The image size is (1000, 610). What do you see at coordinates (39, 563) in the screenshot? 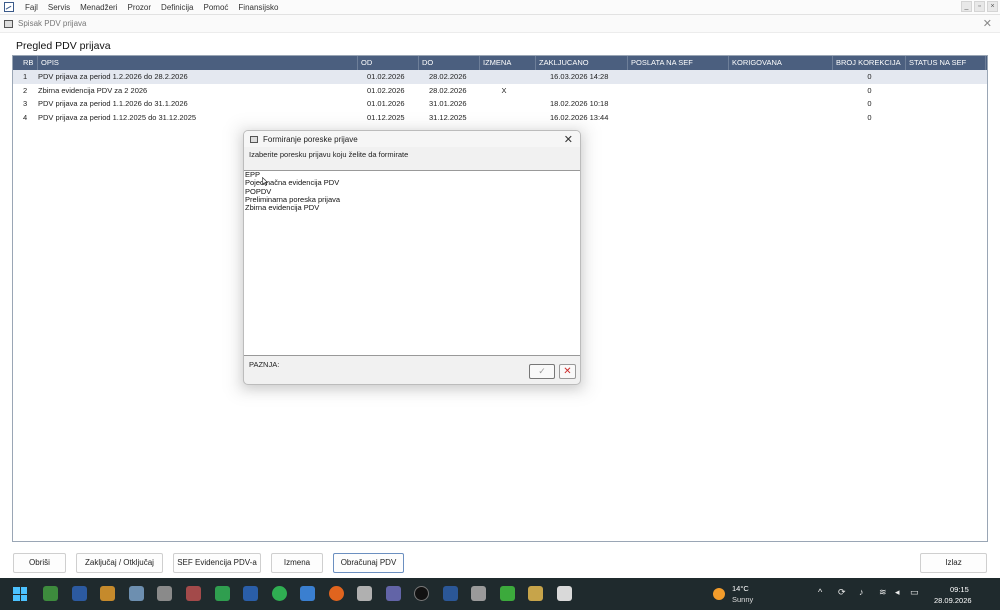
I see `delete-button: Obriši` at bounding box center [39, 563].